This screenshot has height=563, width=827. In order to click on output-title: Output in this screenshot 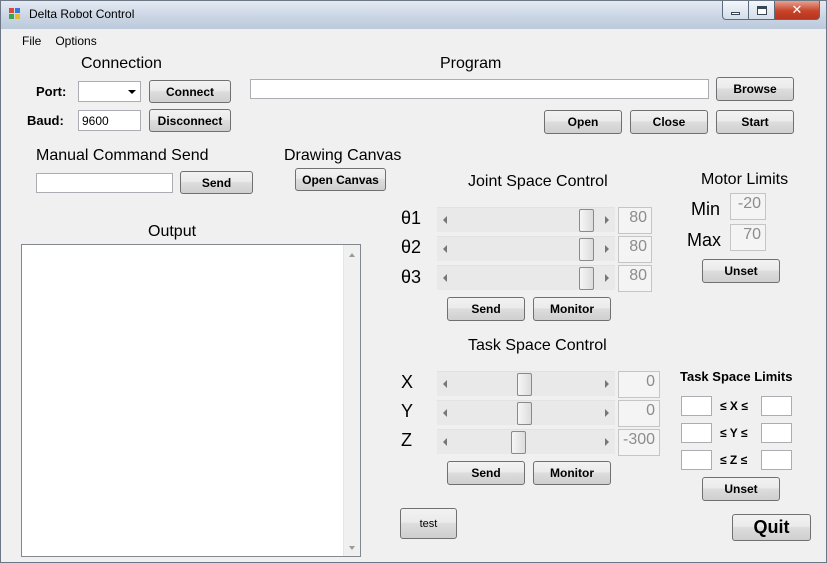, I will do `click(172, 231)`.